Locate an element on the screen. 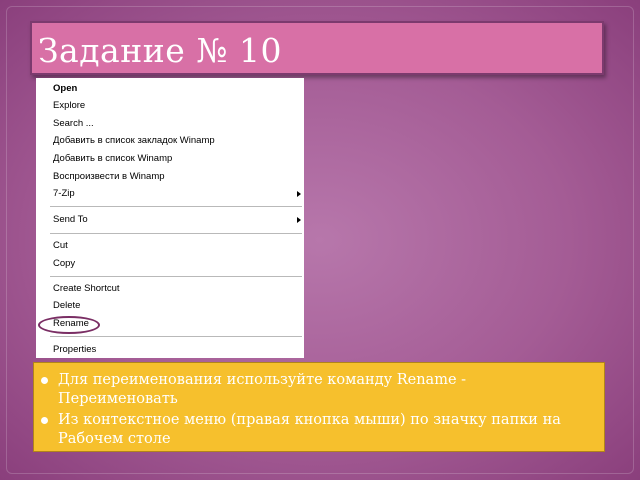  menu-item-winamp-bookmark: Добавить в список закладок Winamp is located at coordinates (134, 141).